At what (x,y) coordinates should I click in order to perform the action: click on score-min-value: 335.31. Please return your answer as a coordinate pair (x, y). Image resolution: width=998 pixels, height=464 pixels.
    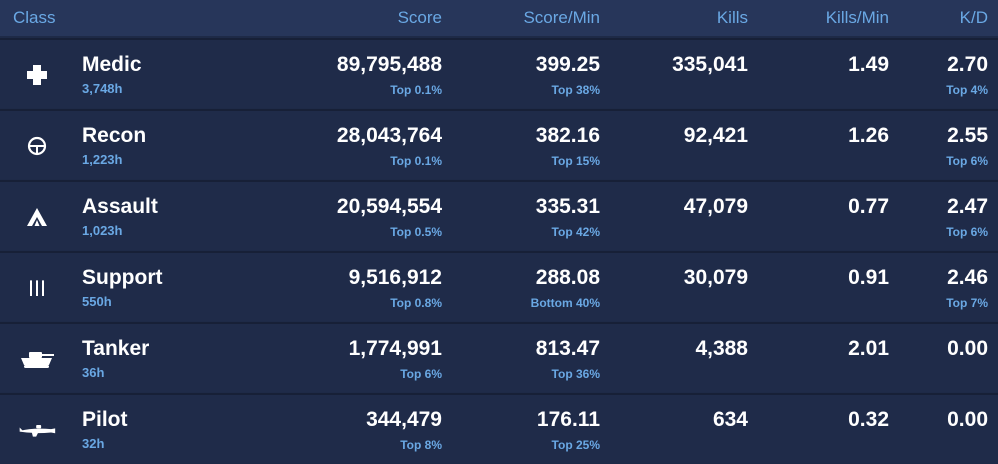
    Looking at the image, I should click on (567, 206).